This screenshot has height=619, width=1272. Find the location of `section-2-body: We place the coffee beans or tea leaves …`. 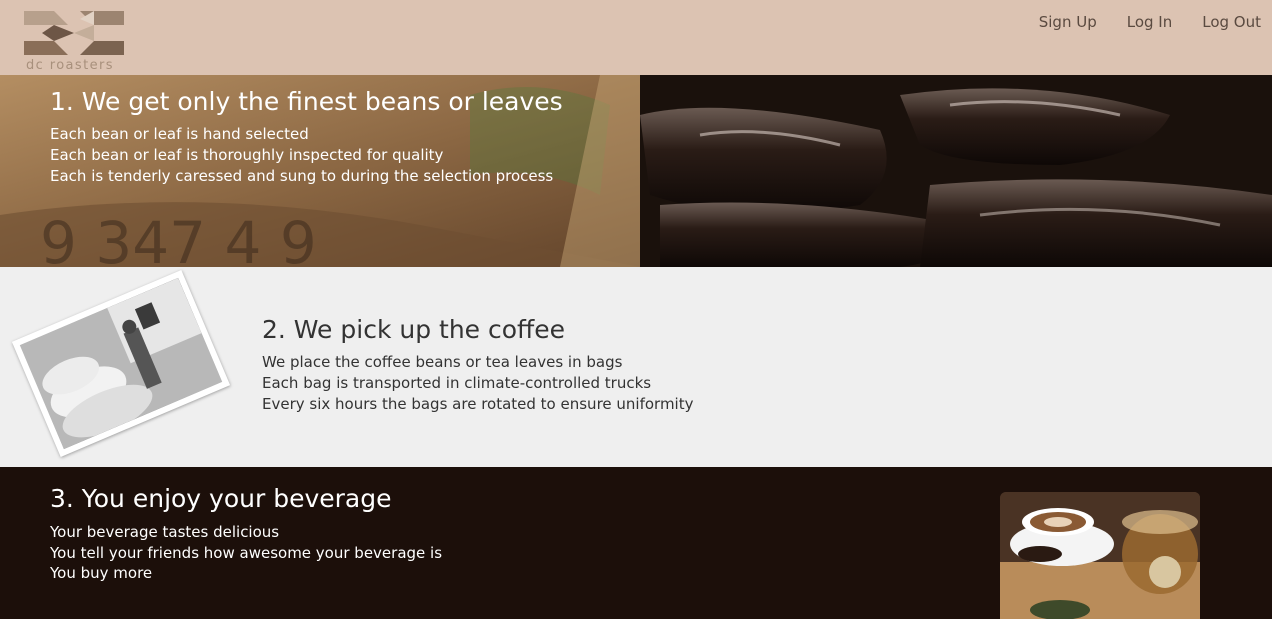

section-2-body: We place the coffee beans or tea leaves … is located at coordinates (477, 383).